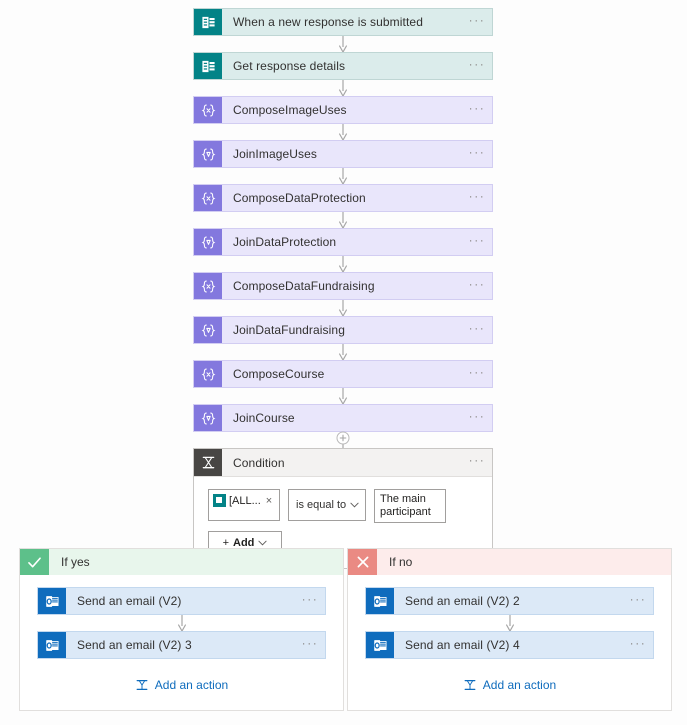  What do you see at coordinates (410, 506) in the screenshot?
I see `condition-right-operand-field: The main participant` at bounding box center [410, 506].